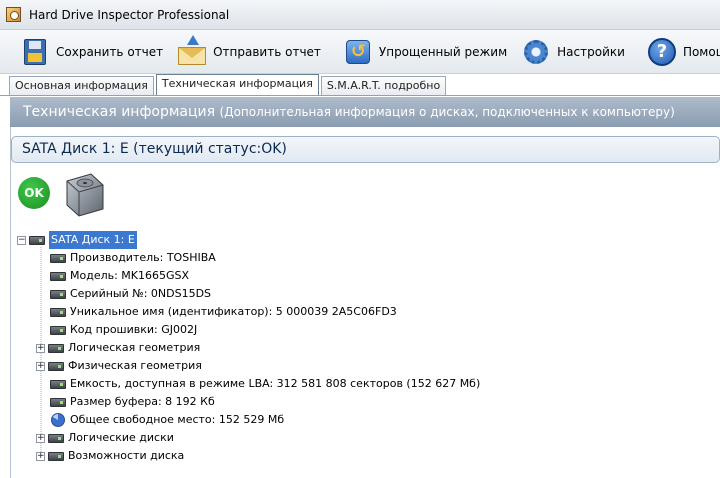 Image resolution: width=720 pixels, height=478 pixels. I want to click on simple-mode-button: Упрощенный режим, so click(424, 52).